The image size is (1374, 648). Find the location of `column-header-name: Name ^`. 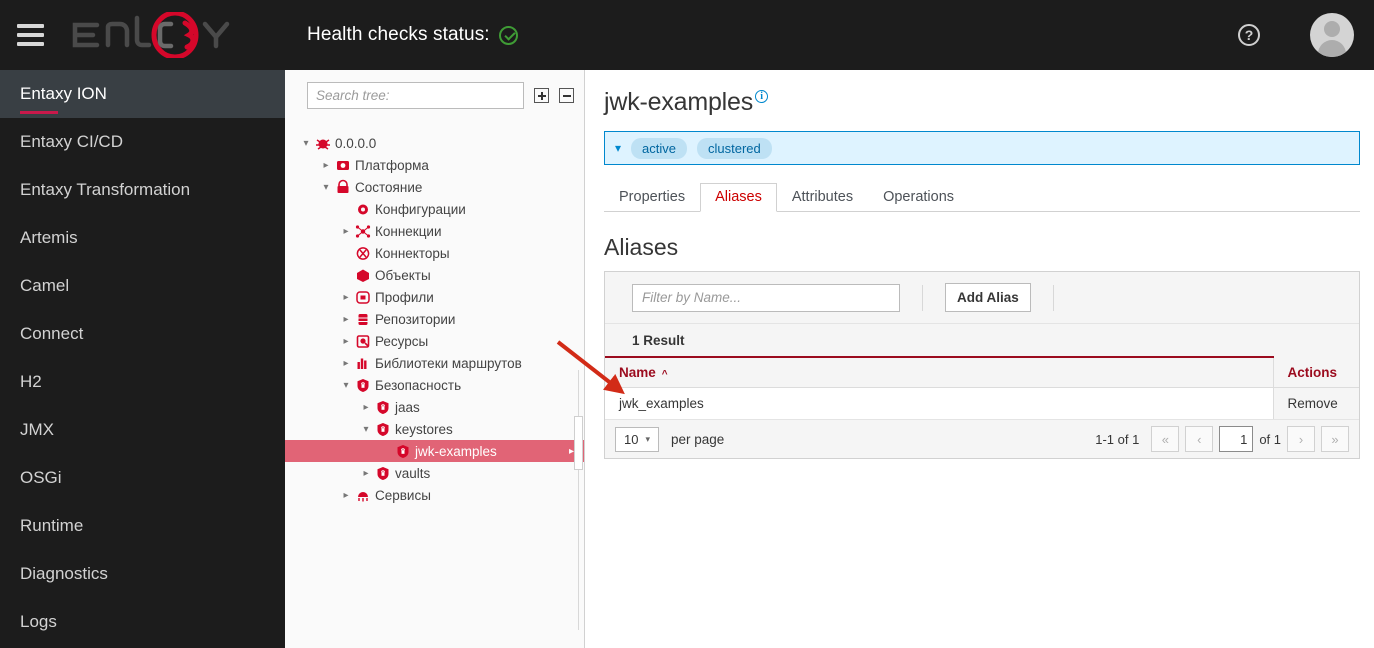

column-header-name: Name ^ is located at coordinates (939, 372).